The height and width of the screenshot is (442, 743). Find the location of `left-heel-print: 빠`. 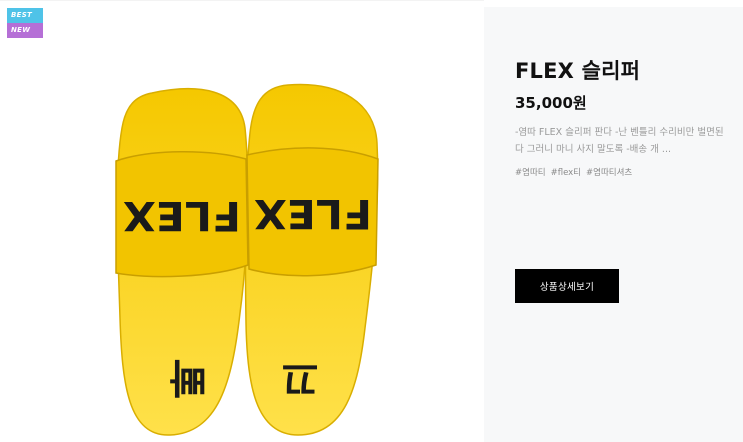

left-heel-print: 빠 is located at coordinates (187, 377).